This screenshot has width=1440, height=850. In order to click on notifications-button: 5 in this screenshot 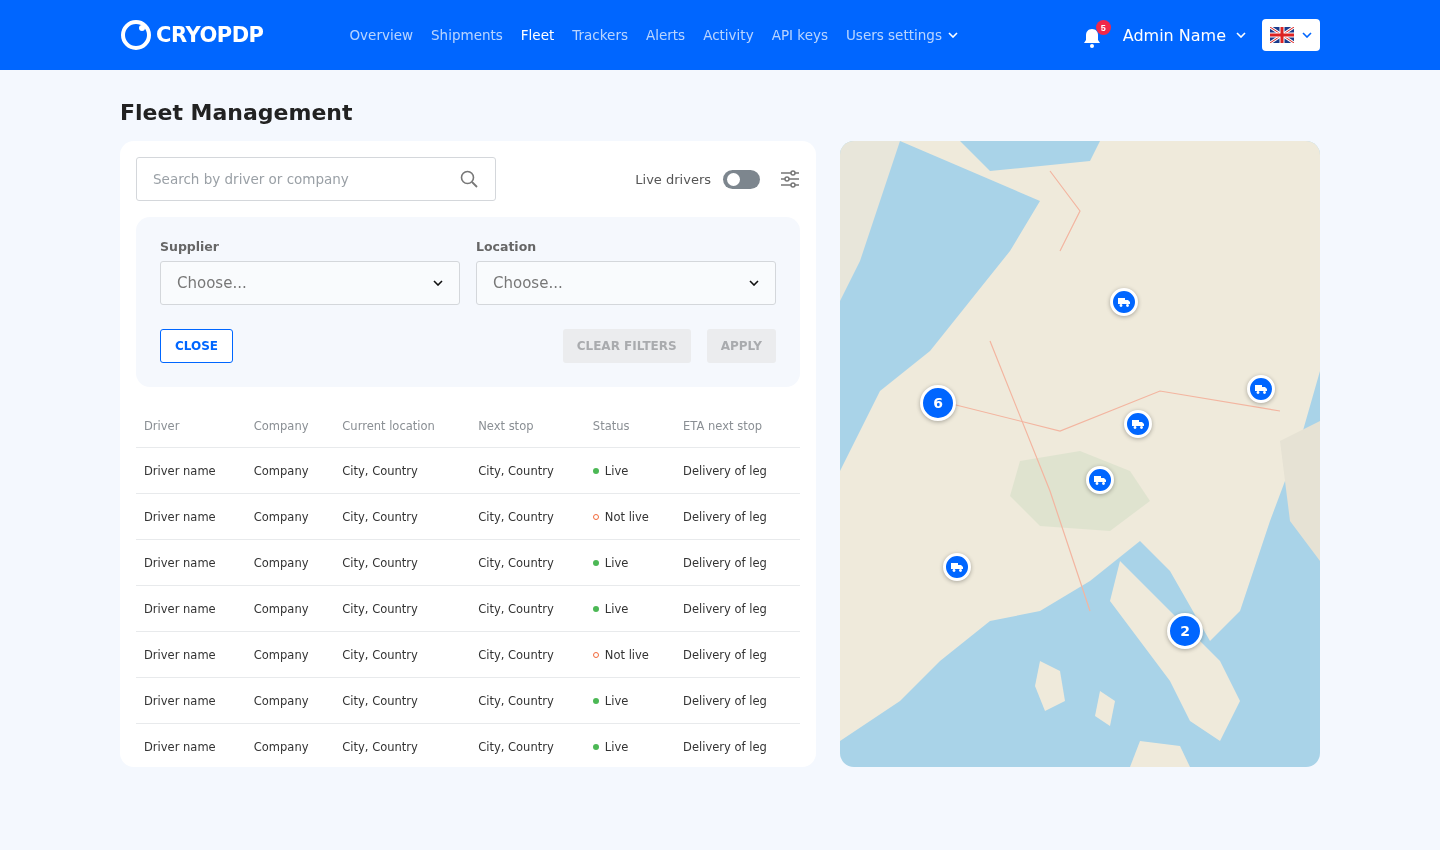, I will do `click(1096, 35)`.